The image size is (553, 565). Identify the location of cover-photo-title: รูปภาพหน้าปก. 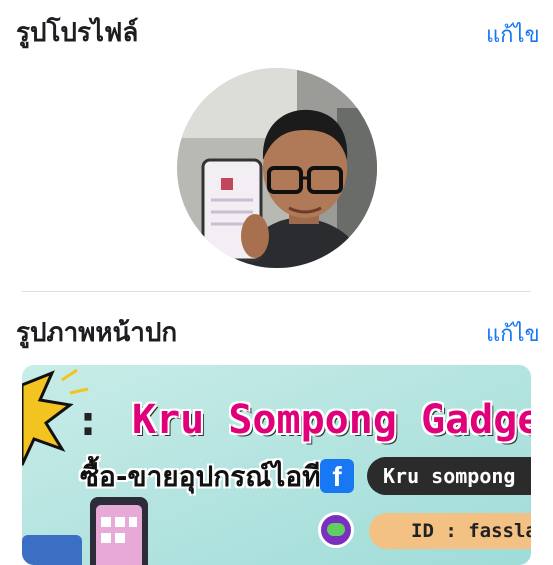
(97, 333).